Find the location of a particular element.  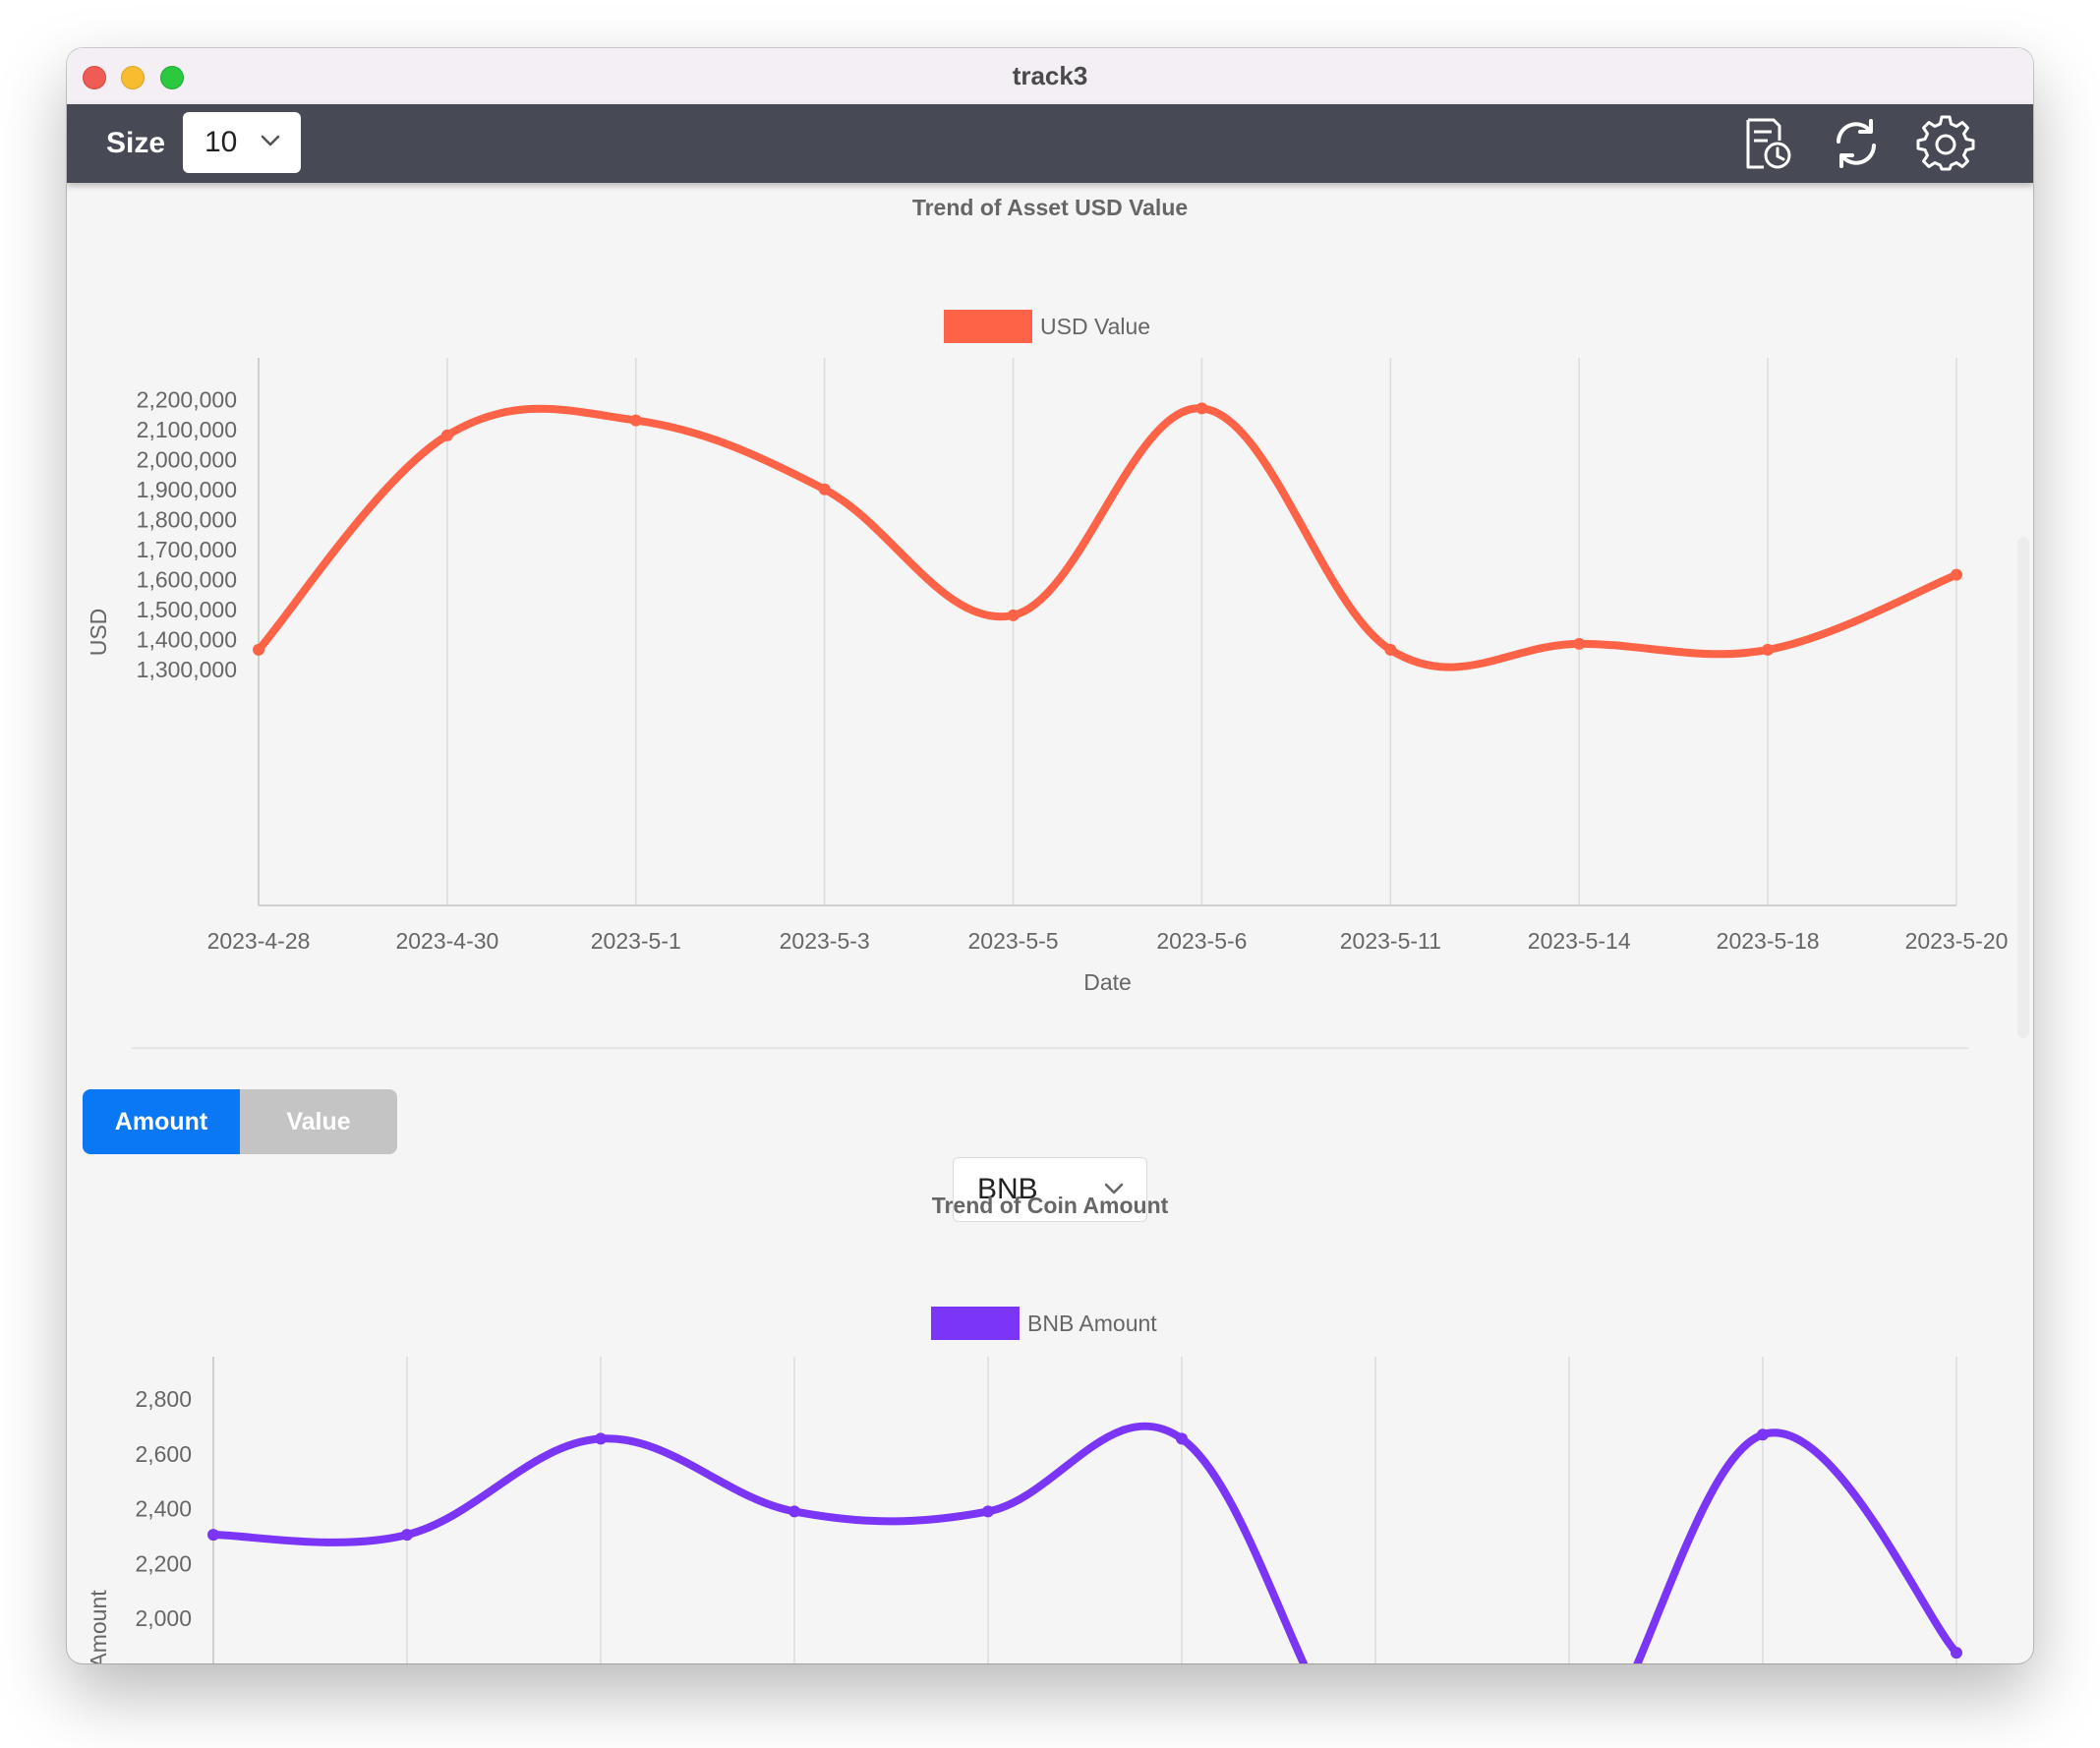

y-tick-label: 2,200 is located at coordinates (163, 1563).